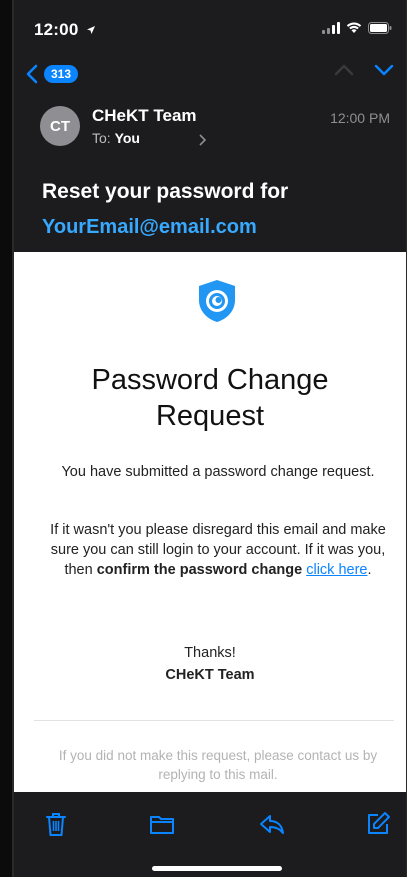 This screenshot has width=407, height=877. Describe the element at coordinates (364, 70) in the screenshot. I see `message-nav-arrows` at that location.